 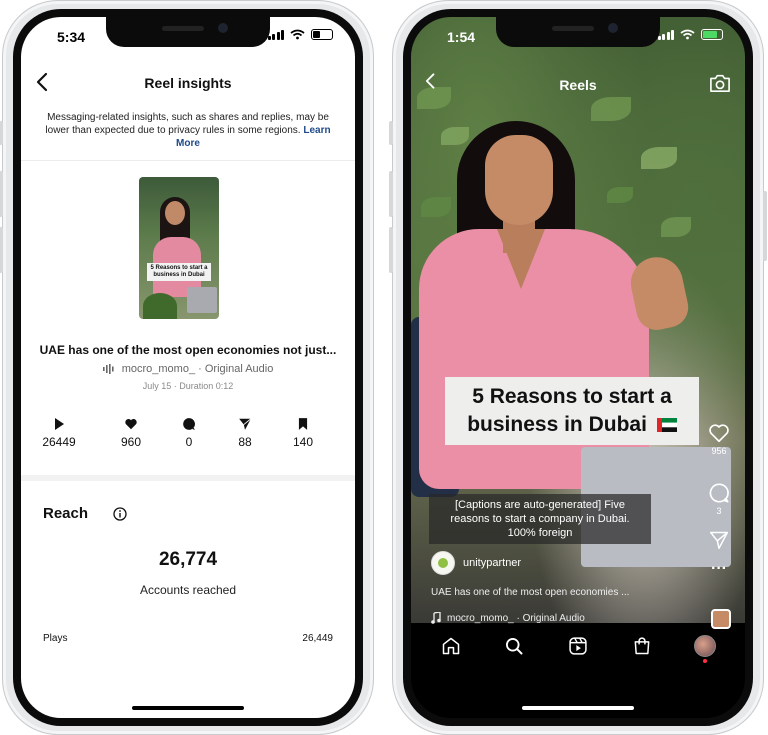 What do you see at coordinates (572, 396) in the screenshot?
I see `video-title-line1: 5 Reasons to start a` at bounding box center [572, 396].